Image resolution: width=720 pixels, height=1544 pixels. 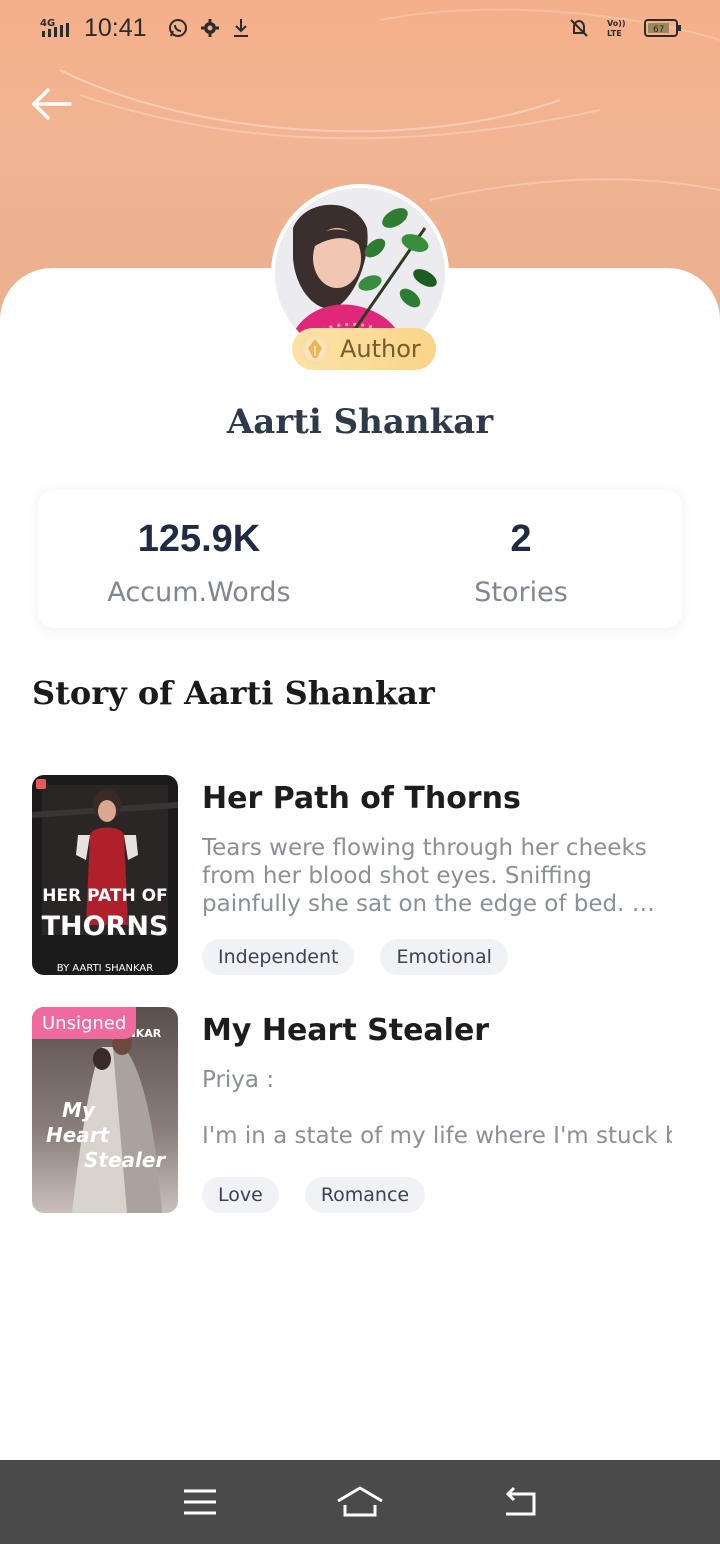 What do you see at coordinates (210, 28) in the screenshot?
I see `gear-icon` at bounding box center [210, 28].